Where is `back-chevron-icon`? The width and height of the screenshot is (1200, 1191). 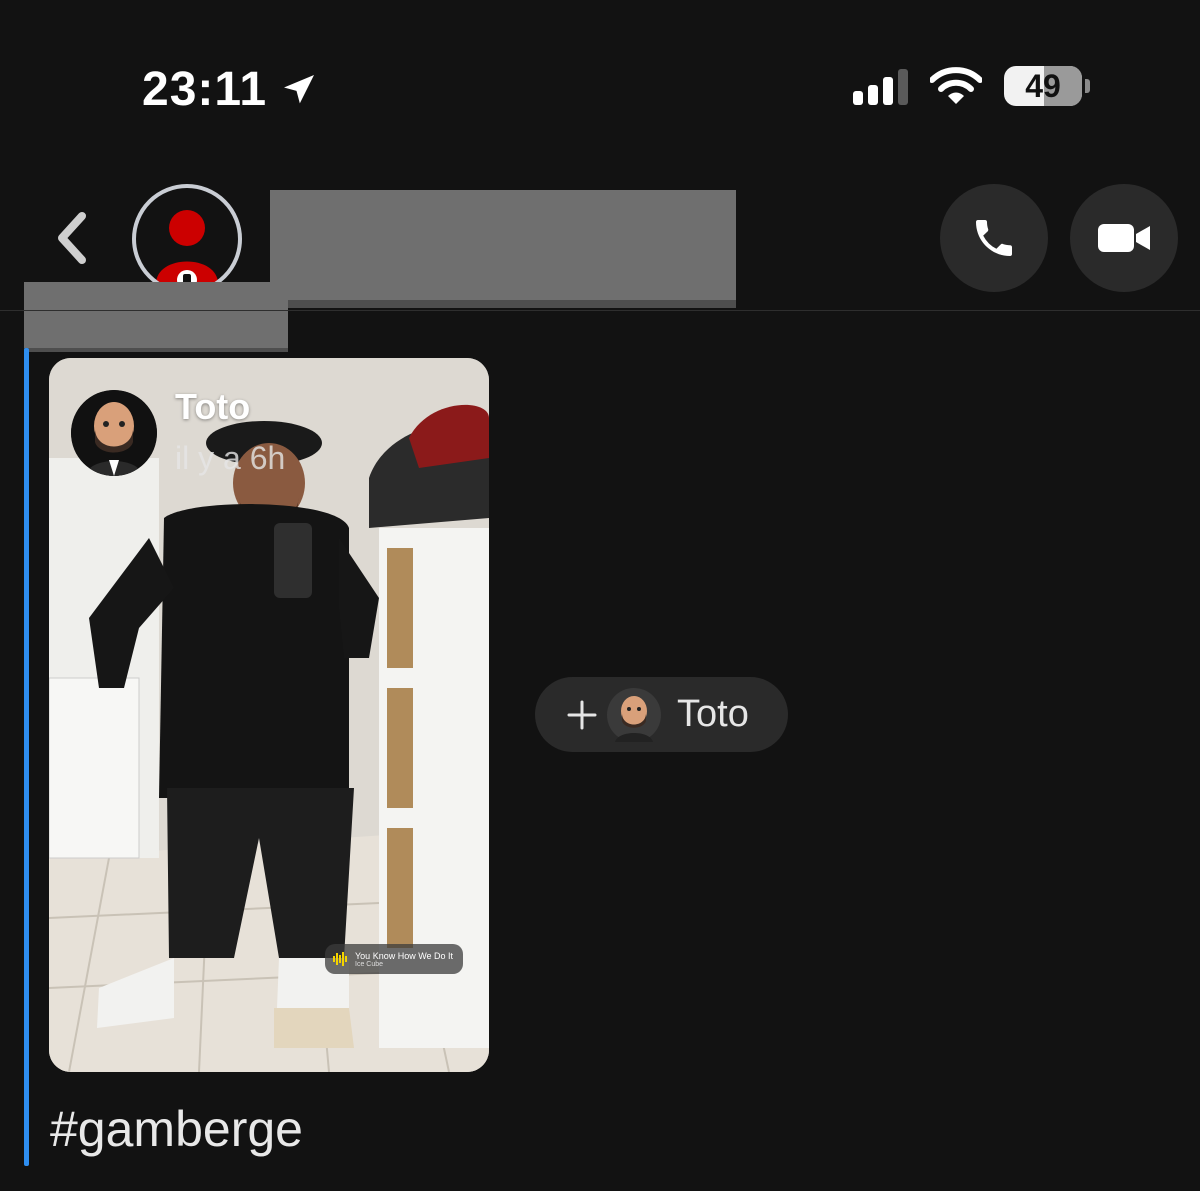
back-chevron-icon is located at coordinates (72, 238).